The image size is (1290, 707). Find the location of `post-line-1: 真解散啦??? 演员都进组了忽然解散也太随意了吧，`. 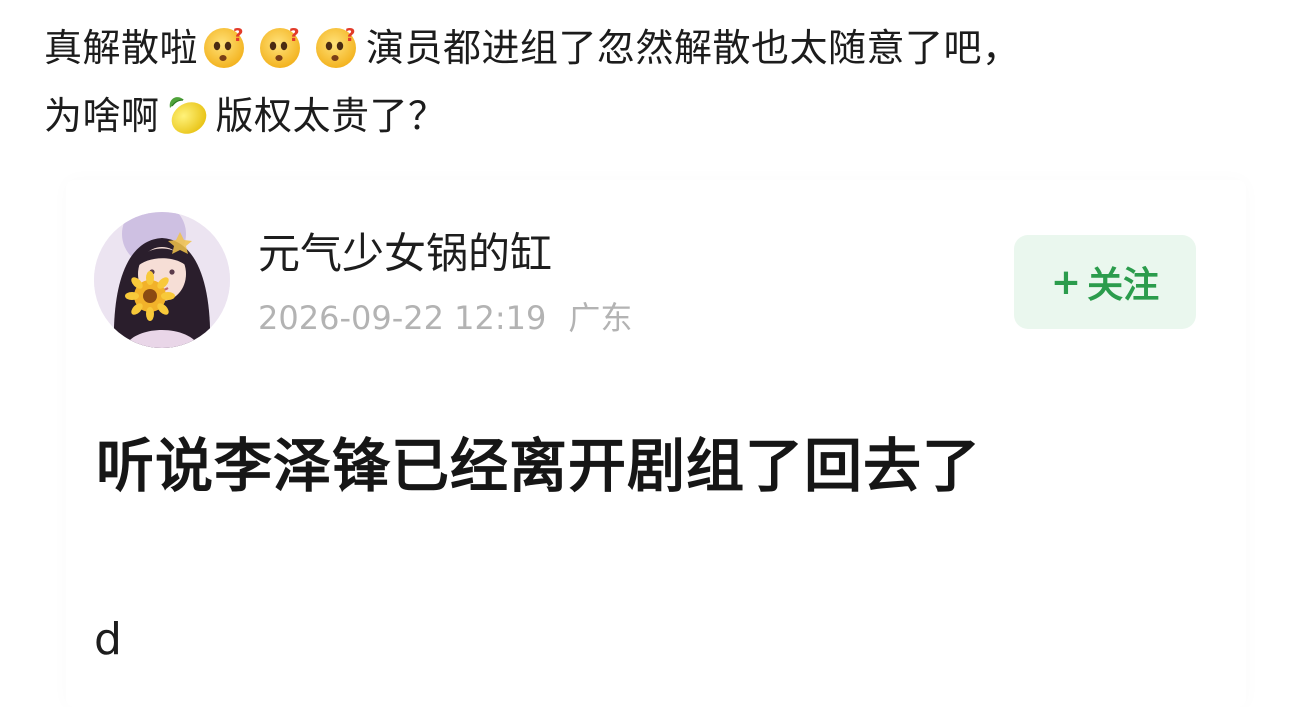

post-line-1: 真解散啦??? 演员都进组了忽然解散也太随意了吧， is located at coordinates (649, 48).